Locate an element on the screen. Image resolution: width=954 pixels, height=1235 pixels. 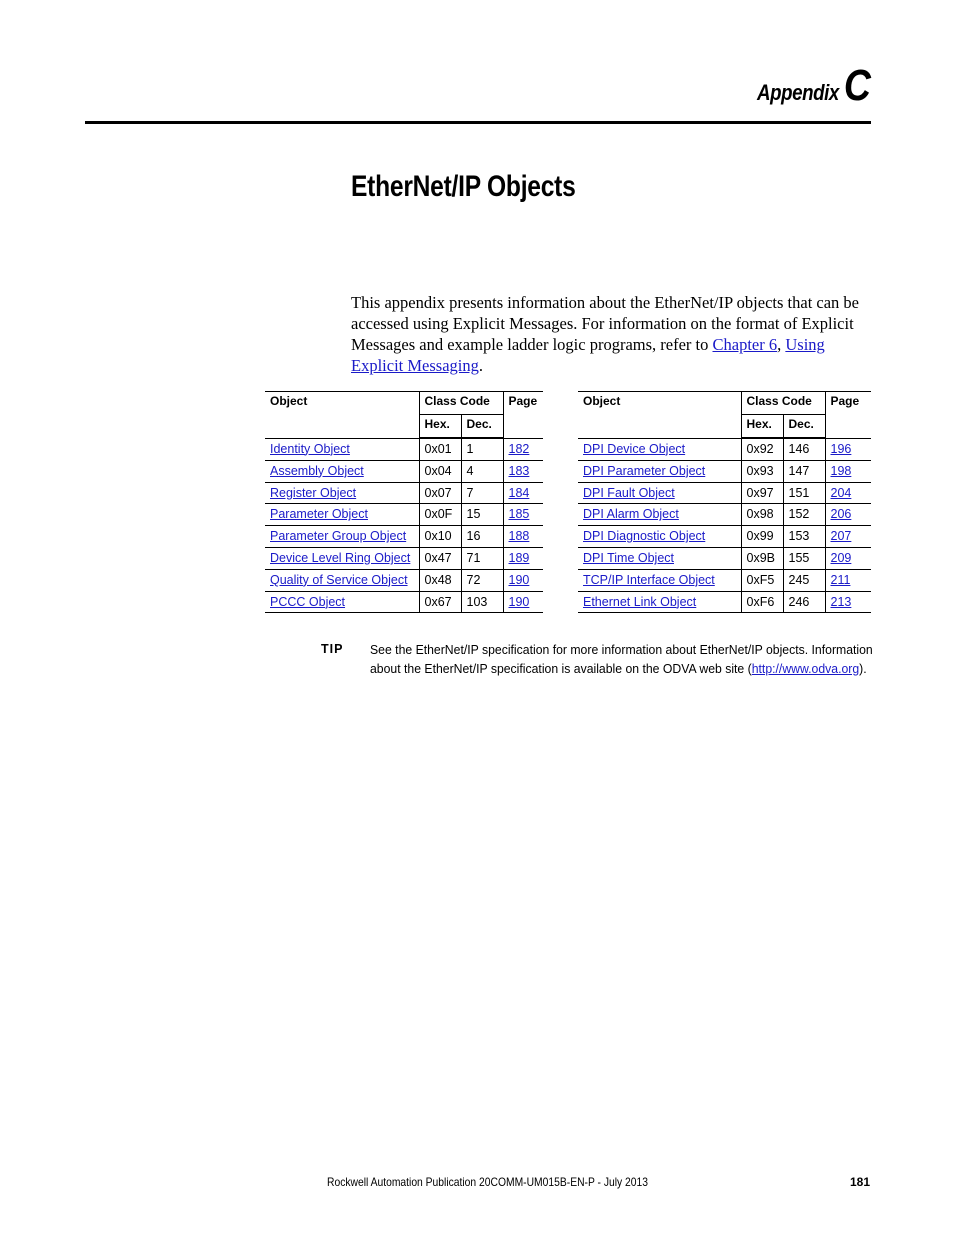
object-link: Device Level Ring Object is located at coordinates (340, 558).